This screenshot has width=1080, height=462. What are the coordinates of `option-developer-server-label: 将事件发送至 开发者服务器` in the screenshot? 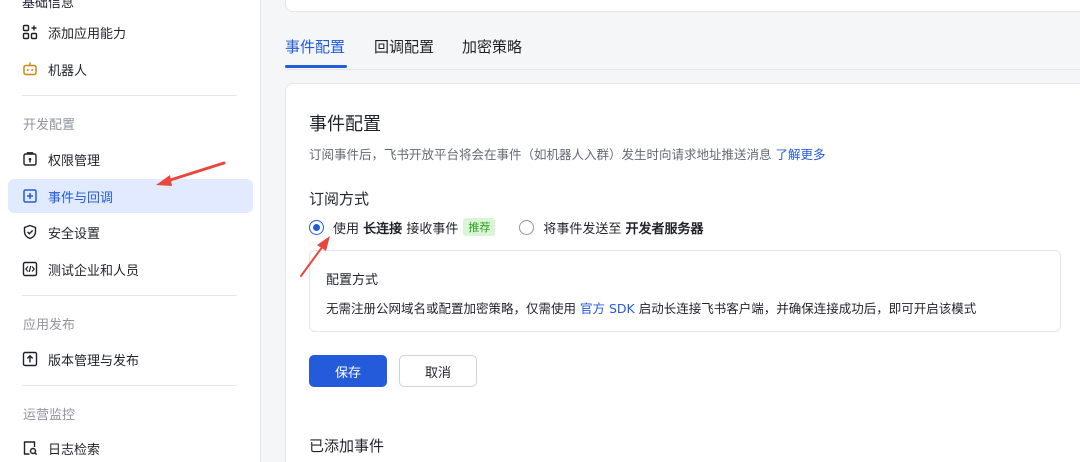 It's located at (623, 227).